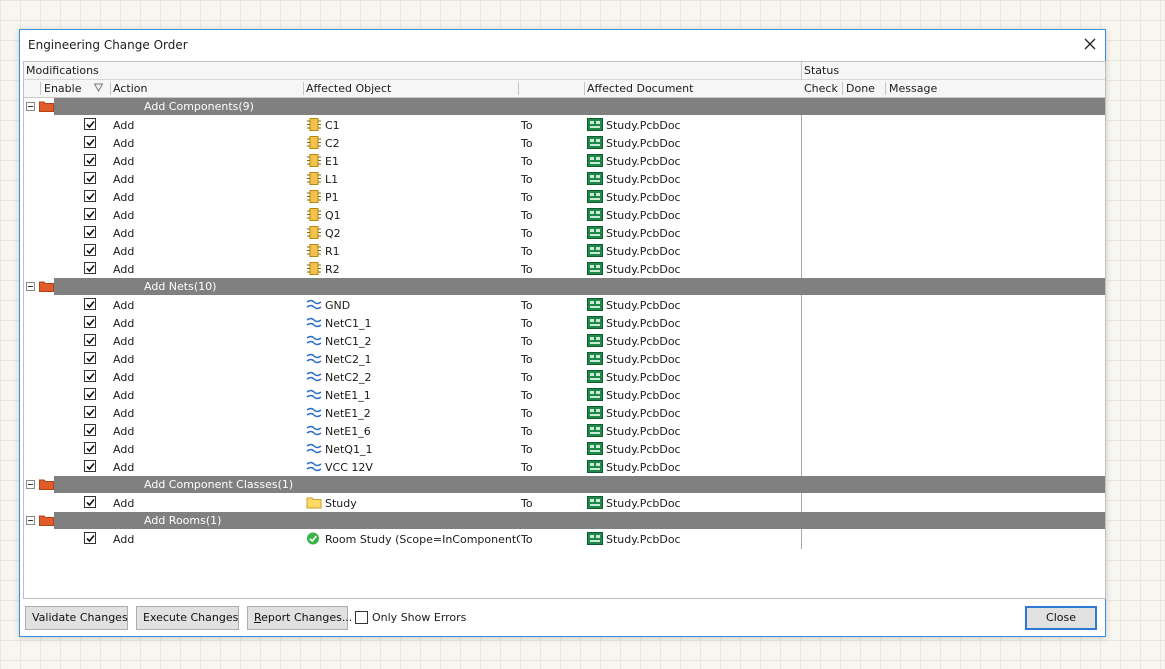 This screenshot has height=669, width=1165. Describe the element at coordinates (640, 88) in the screenshot. I see `header-affected-document: Affected Document` at that location.